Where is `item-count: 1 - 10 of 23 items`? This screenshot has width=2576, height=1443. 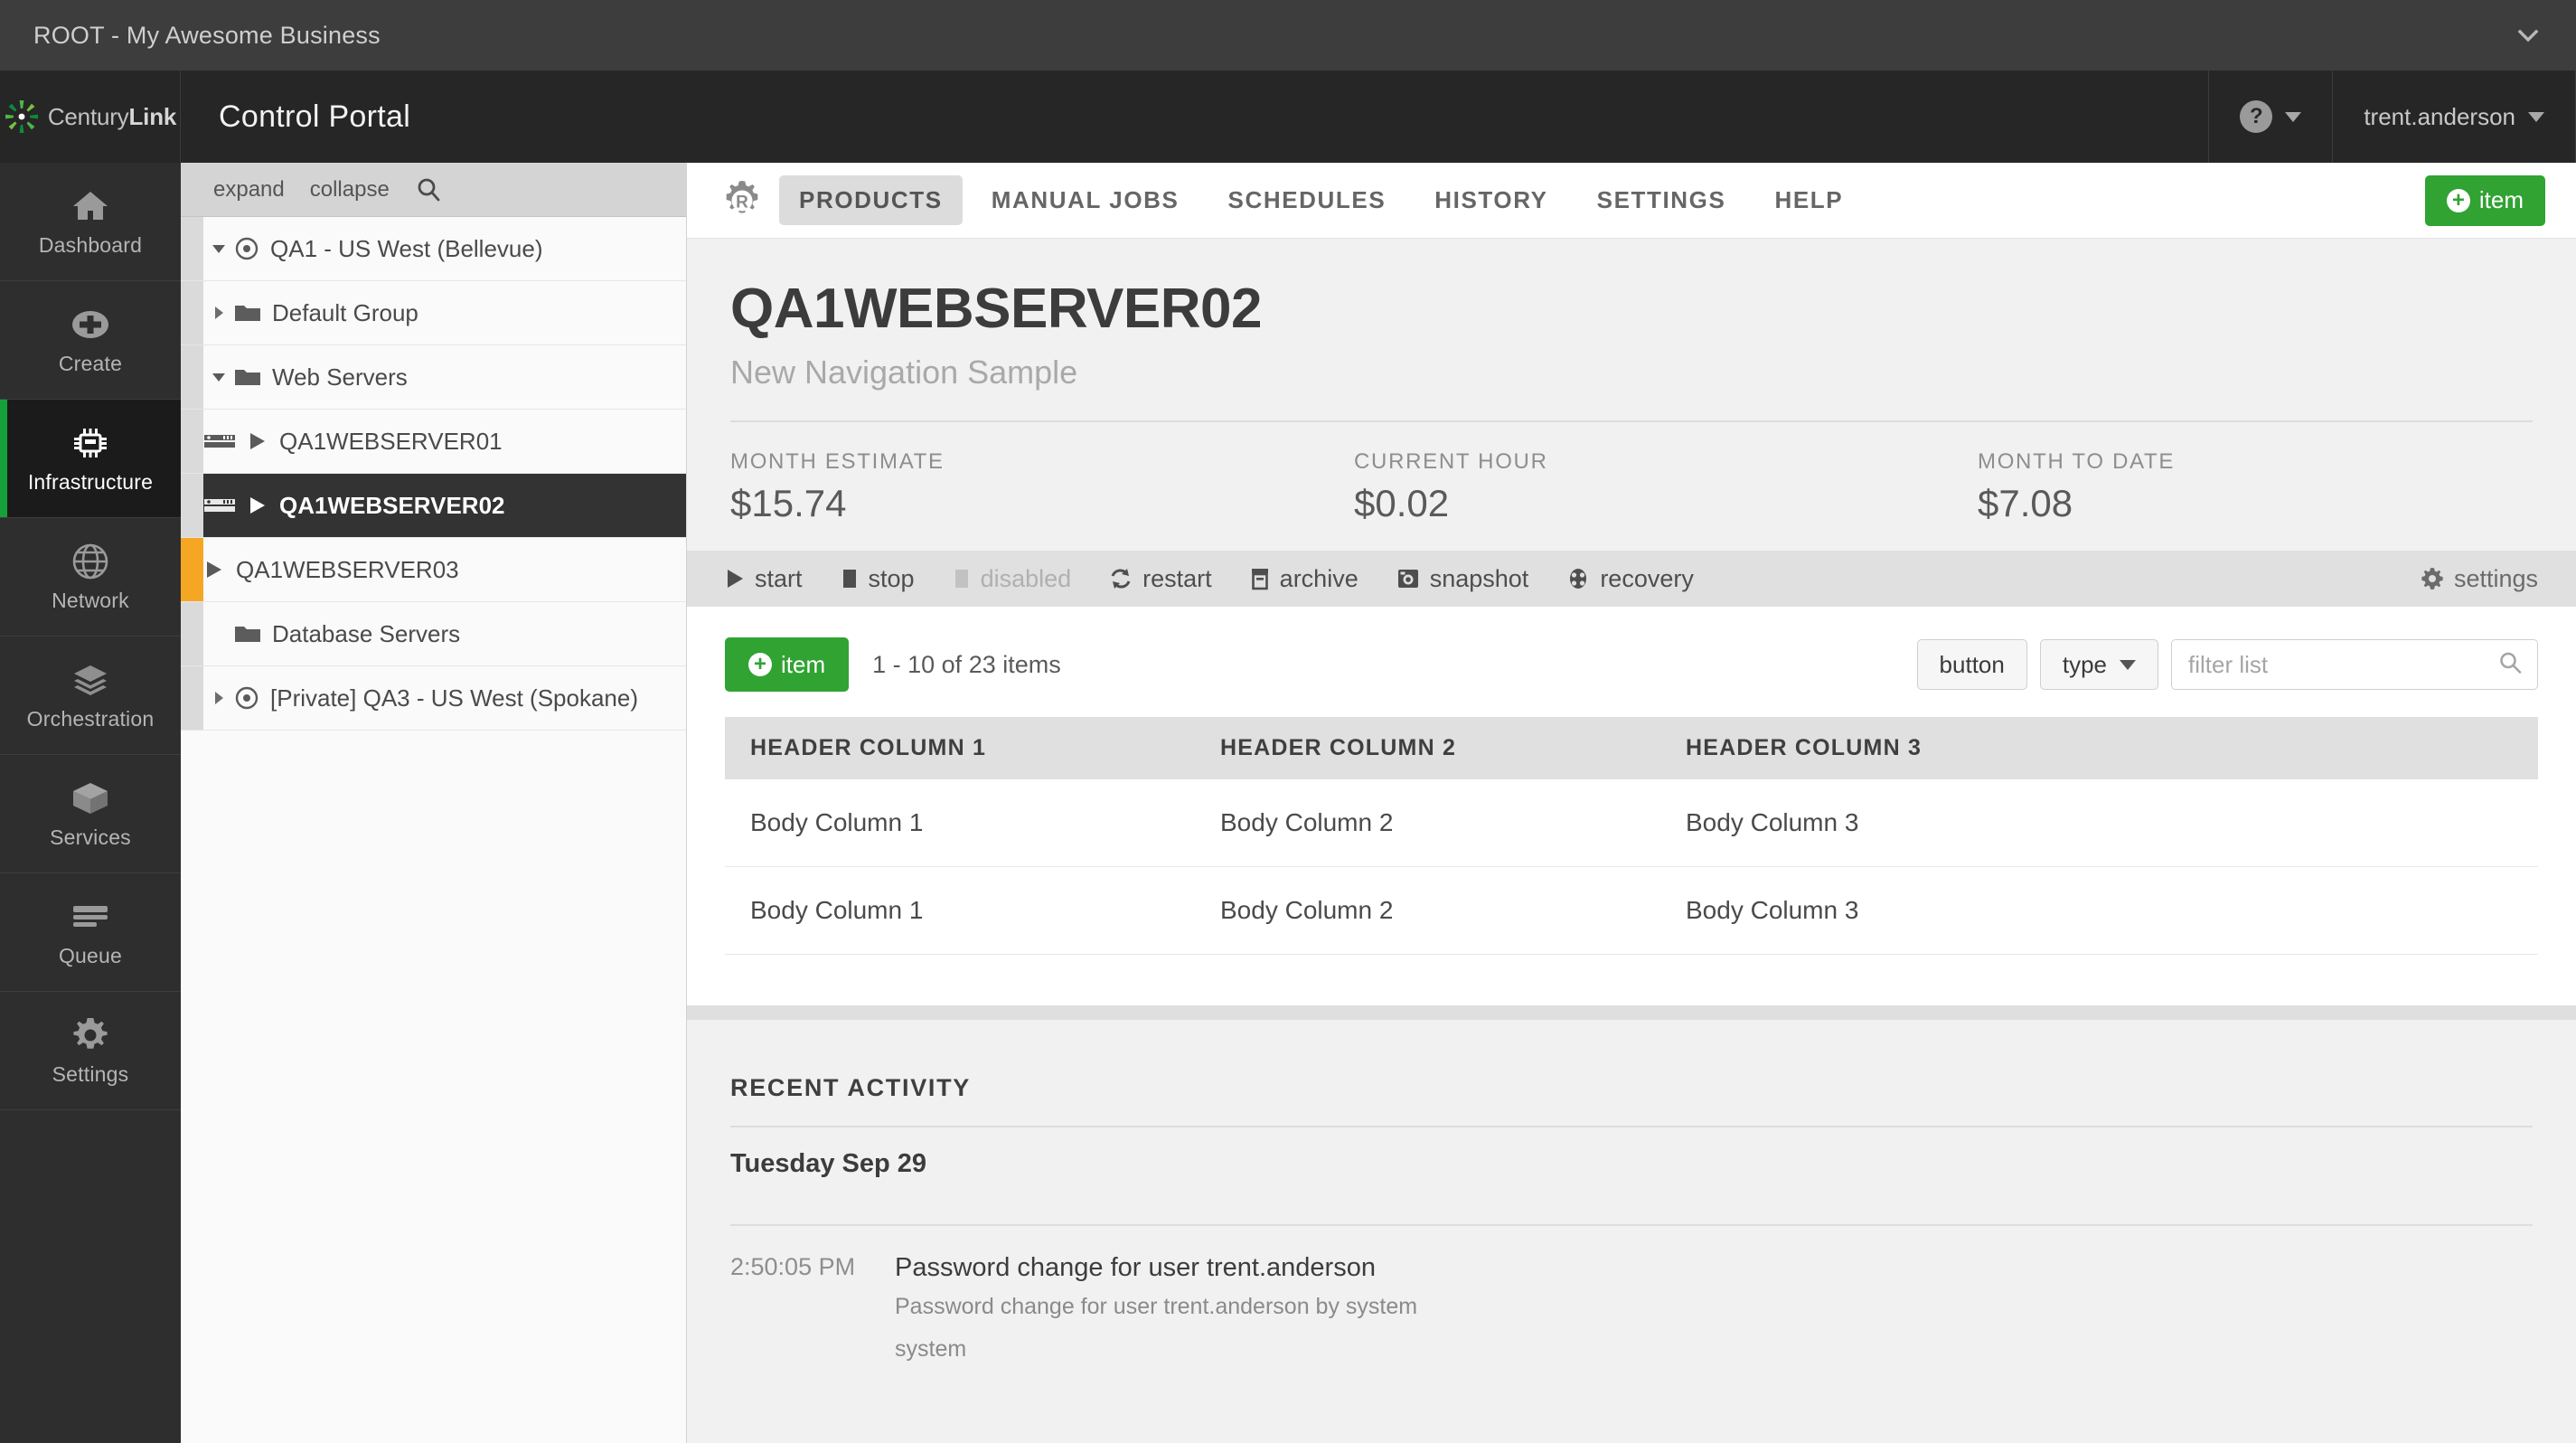
item-count: 1 - 10 of 23 items is located at coordinates (967, 664).